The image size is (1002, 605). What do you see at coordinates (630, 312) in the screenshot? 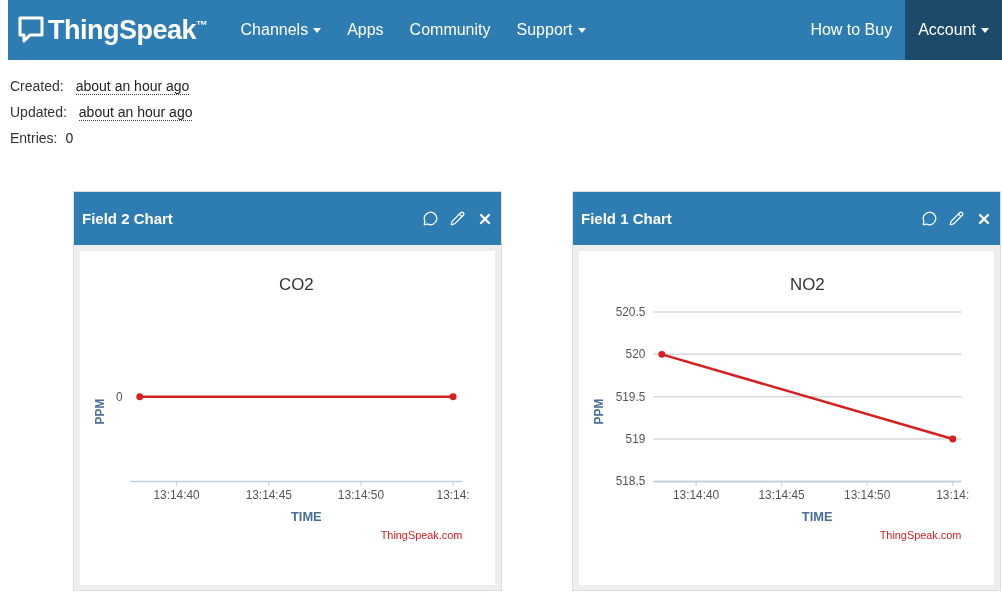
I see `y-tick-label: 520.5` at bounding box center [630, 312].